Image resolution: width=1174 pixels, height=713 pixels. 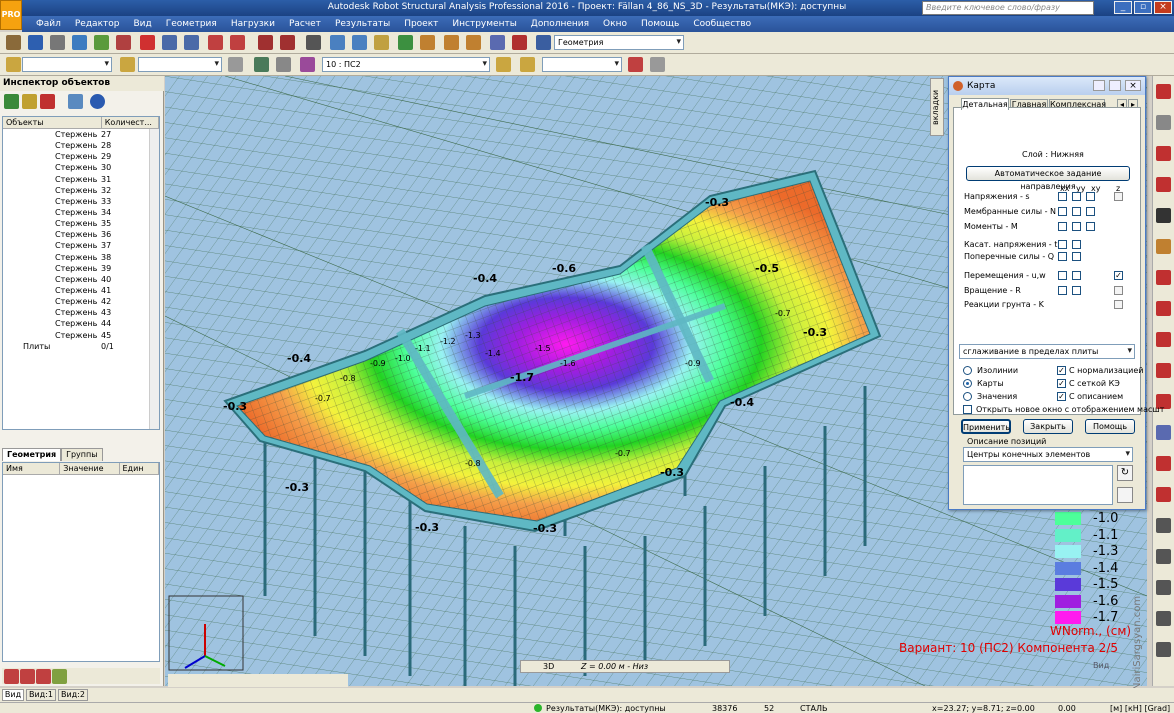 What do you see at coordinates (503, 64) in the screenshot?
I see `case-nav-icon` at bounding box center [503, 64].